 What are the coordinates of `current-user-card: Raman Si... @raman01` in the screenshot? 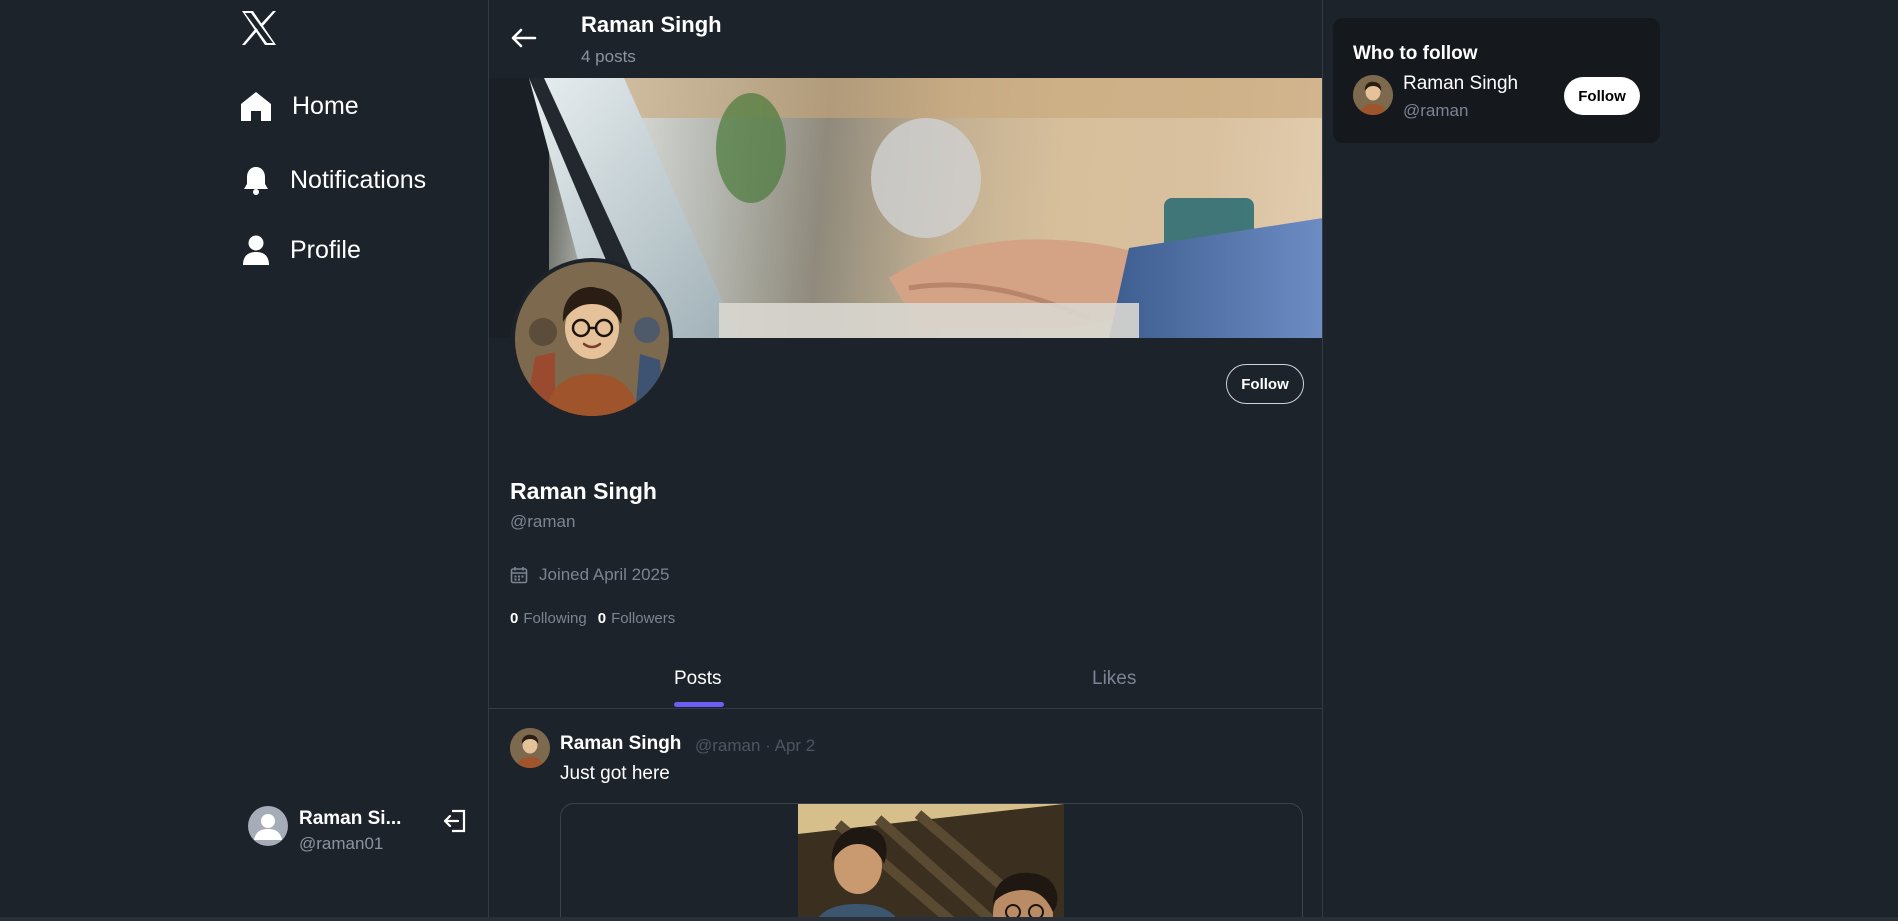 It's located at (363, 831).